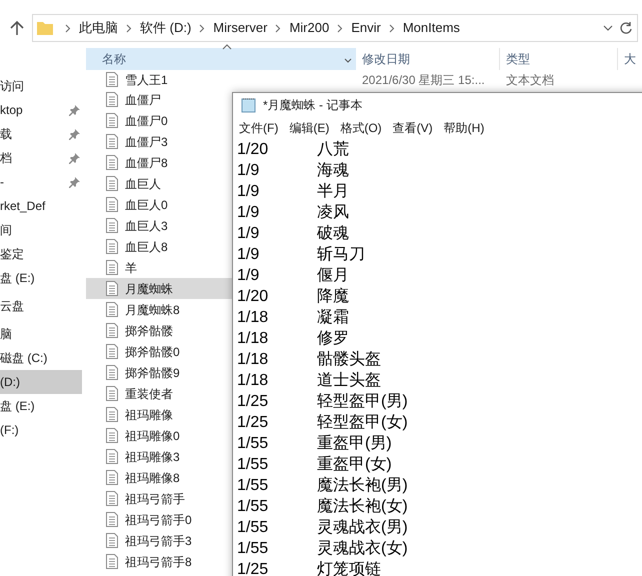 The height and width of the screenshot is (576, 642). I want to click on address-bar: 此电脑 软件 (D:) Mirserver Mir200 Envir MonItems, so click(335, 28).